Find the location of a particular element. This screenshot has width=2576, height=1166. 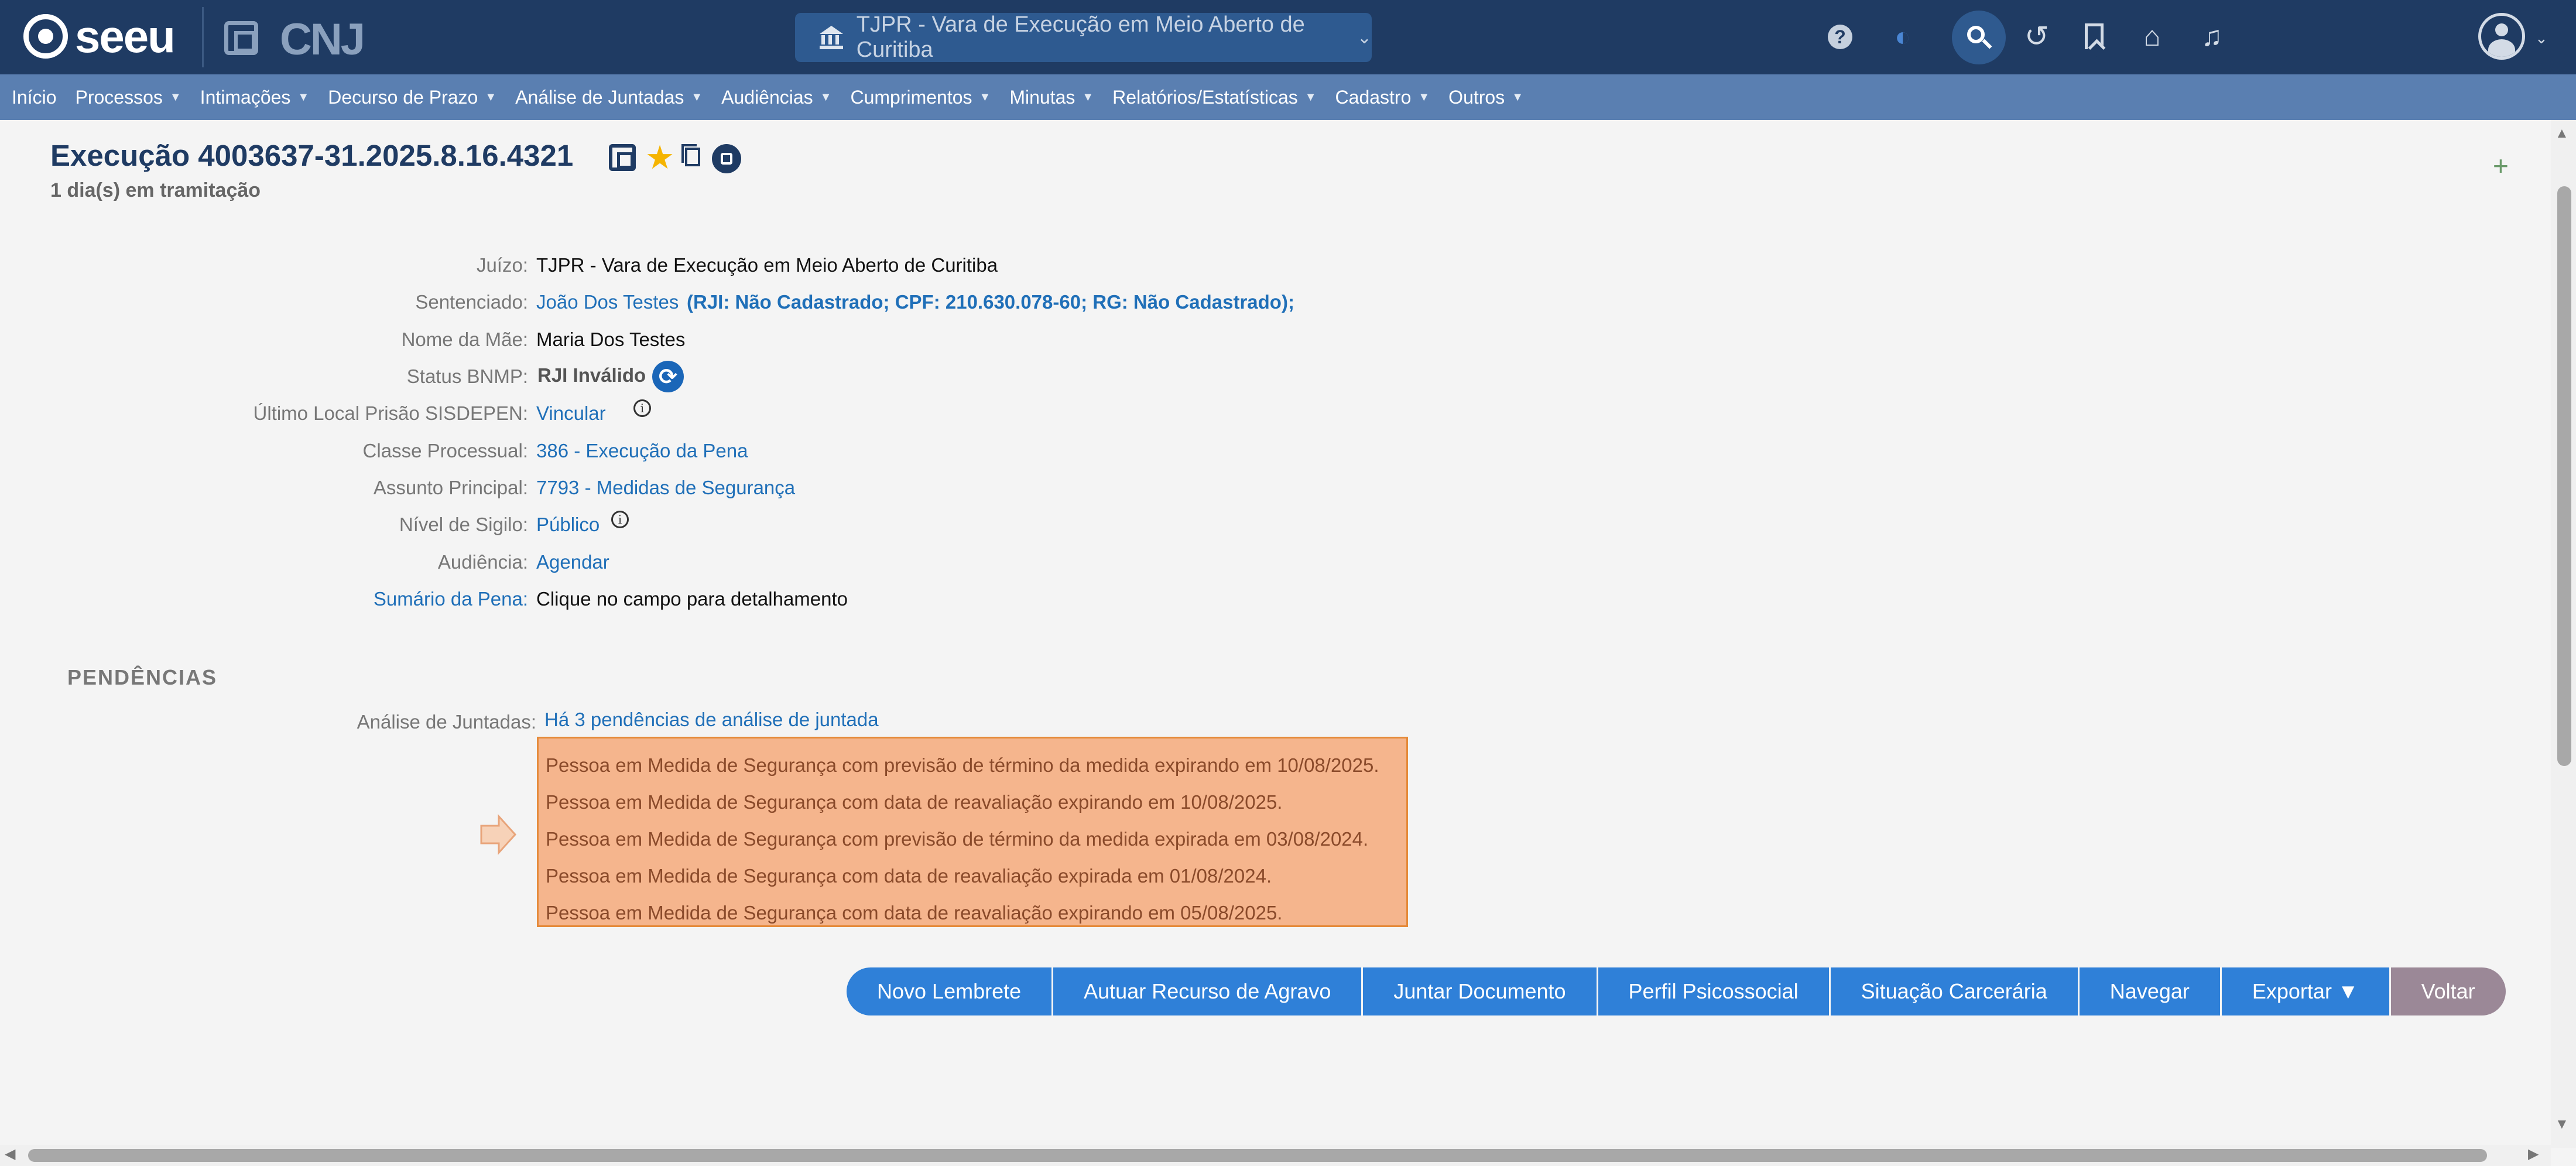

process-copy-icon is located at coordinates (623, 157).